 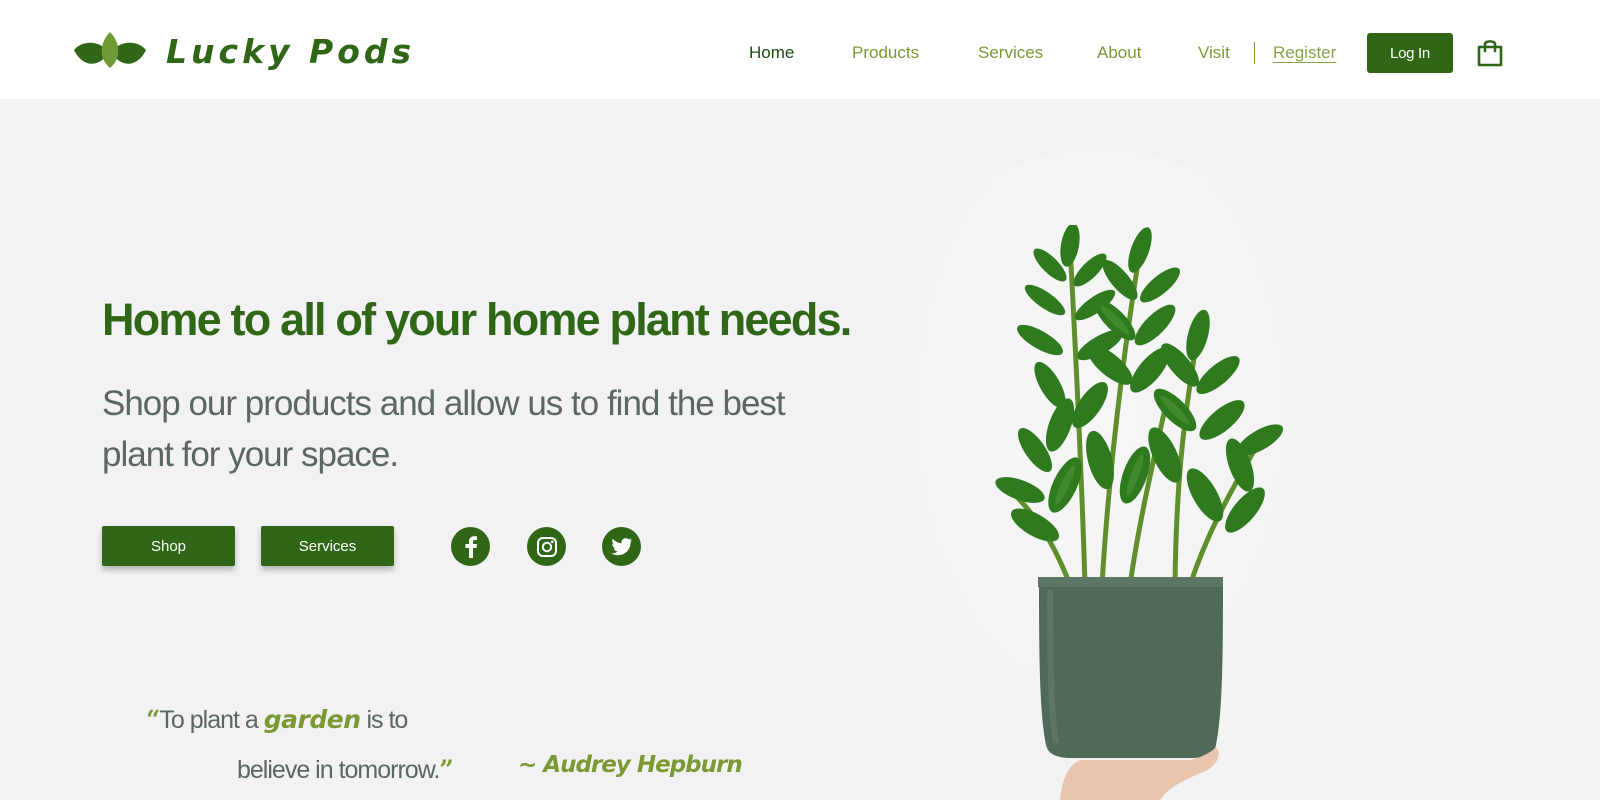 What do you see at coordinates (168, 546) in the screenshot?
I see `shop-button: Shop` at bounding box center [168, 546].